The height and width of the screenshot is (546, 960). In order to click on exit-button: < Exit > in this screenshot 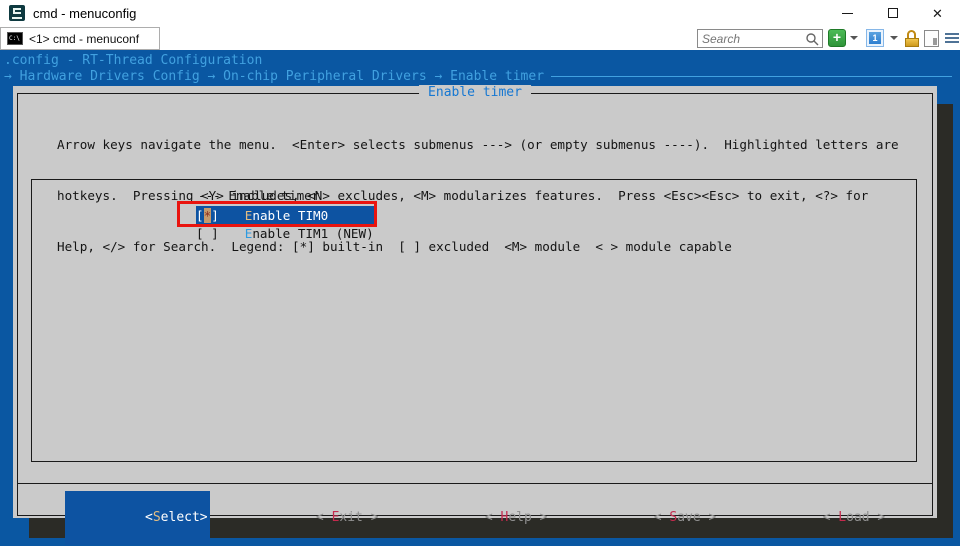, I will do `click(308, 518)`.